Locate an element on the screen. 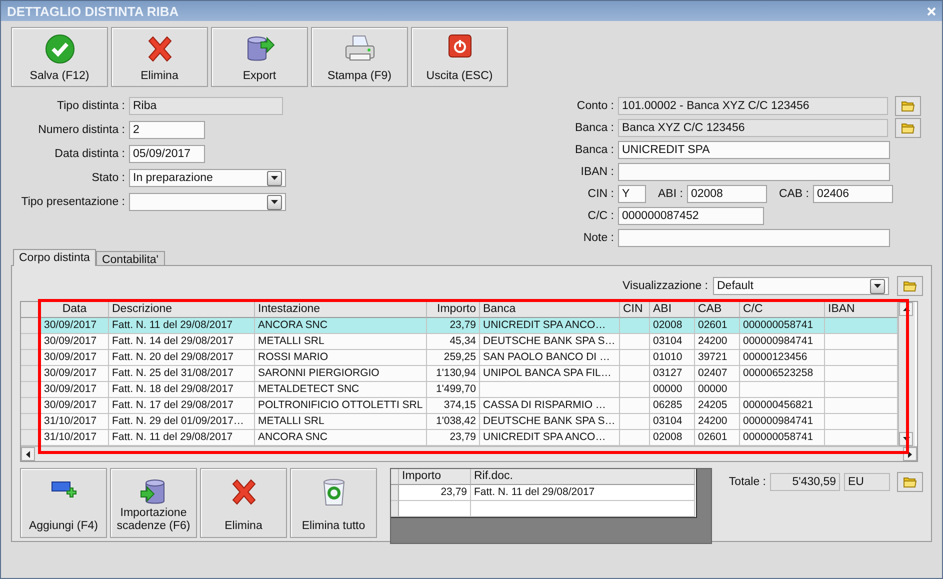  input-field: 02406 is located at coordinates (852, 194).